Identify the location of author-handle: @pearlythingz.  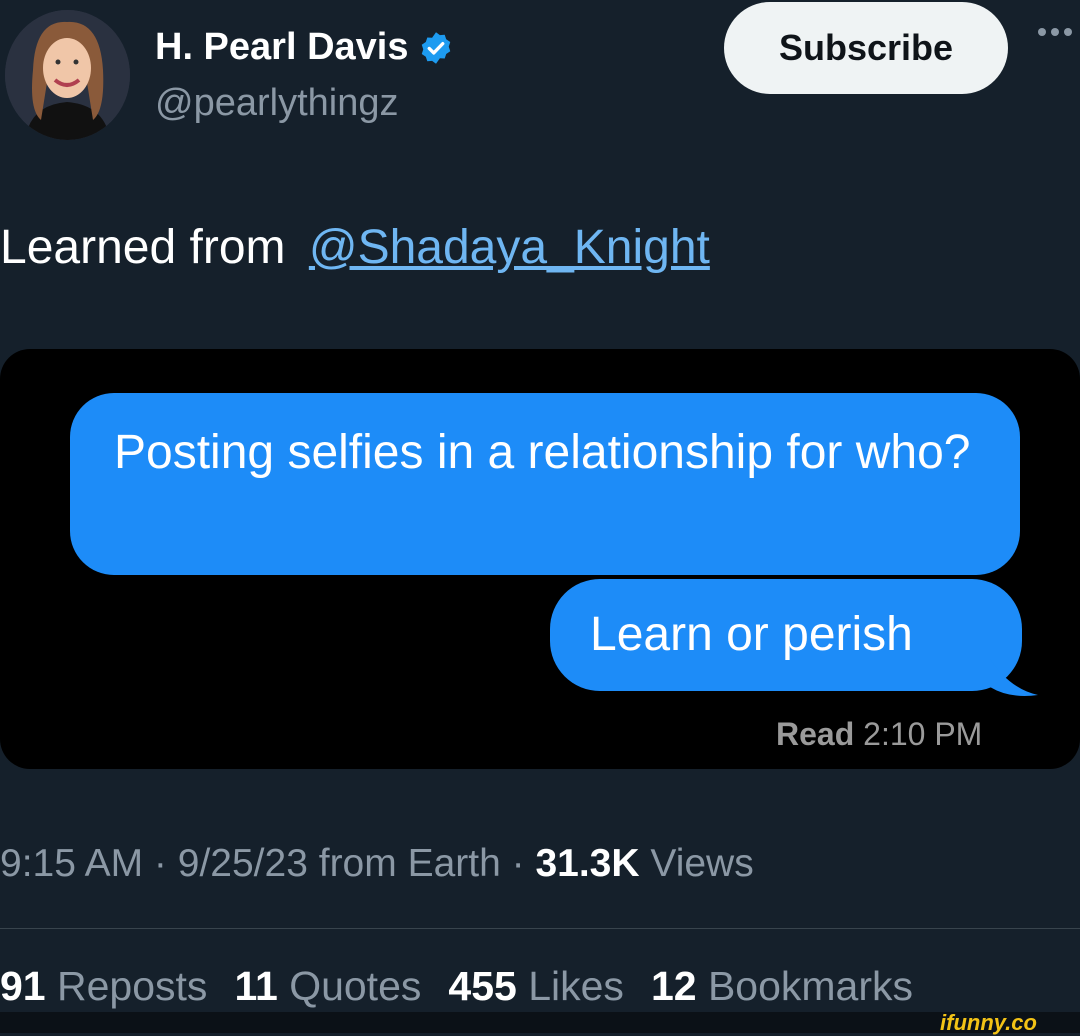
(276, 103).